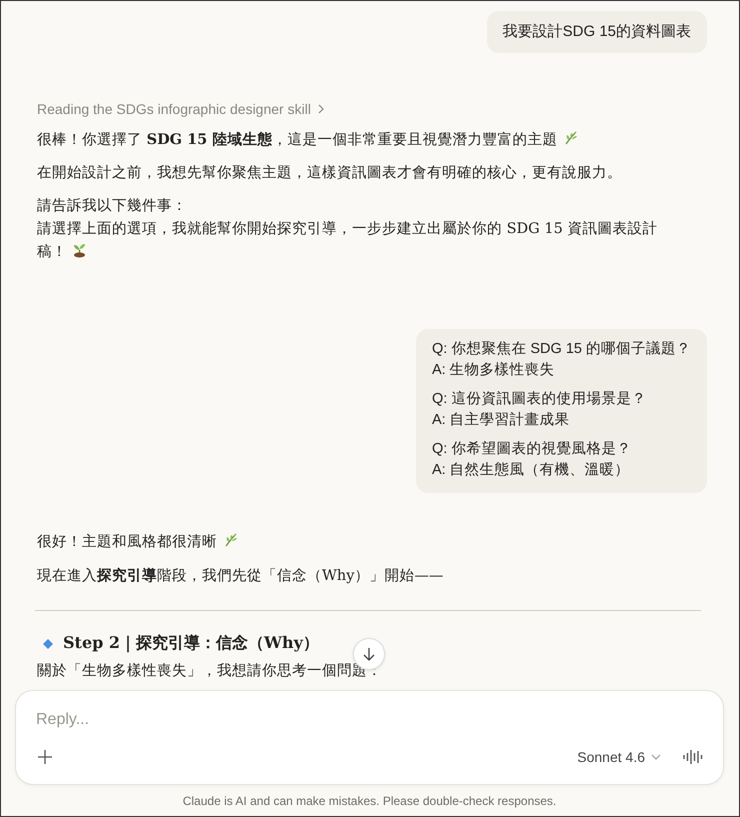  What do you see at coordinates (112, 206) in the screenshot?
I see `message-text: 請告訴我以下幾件事：` at bounding box center [112, 206].